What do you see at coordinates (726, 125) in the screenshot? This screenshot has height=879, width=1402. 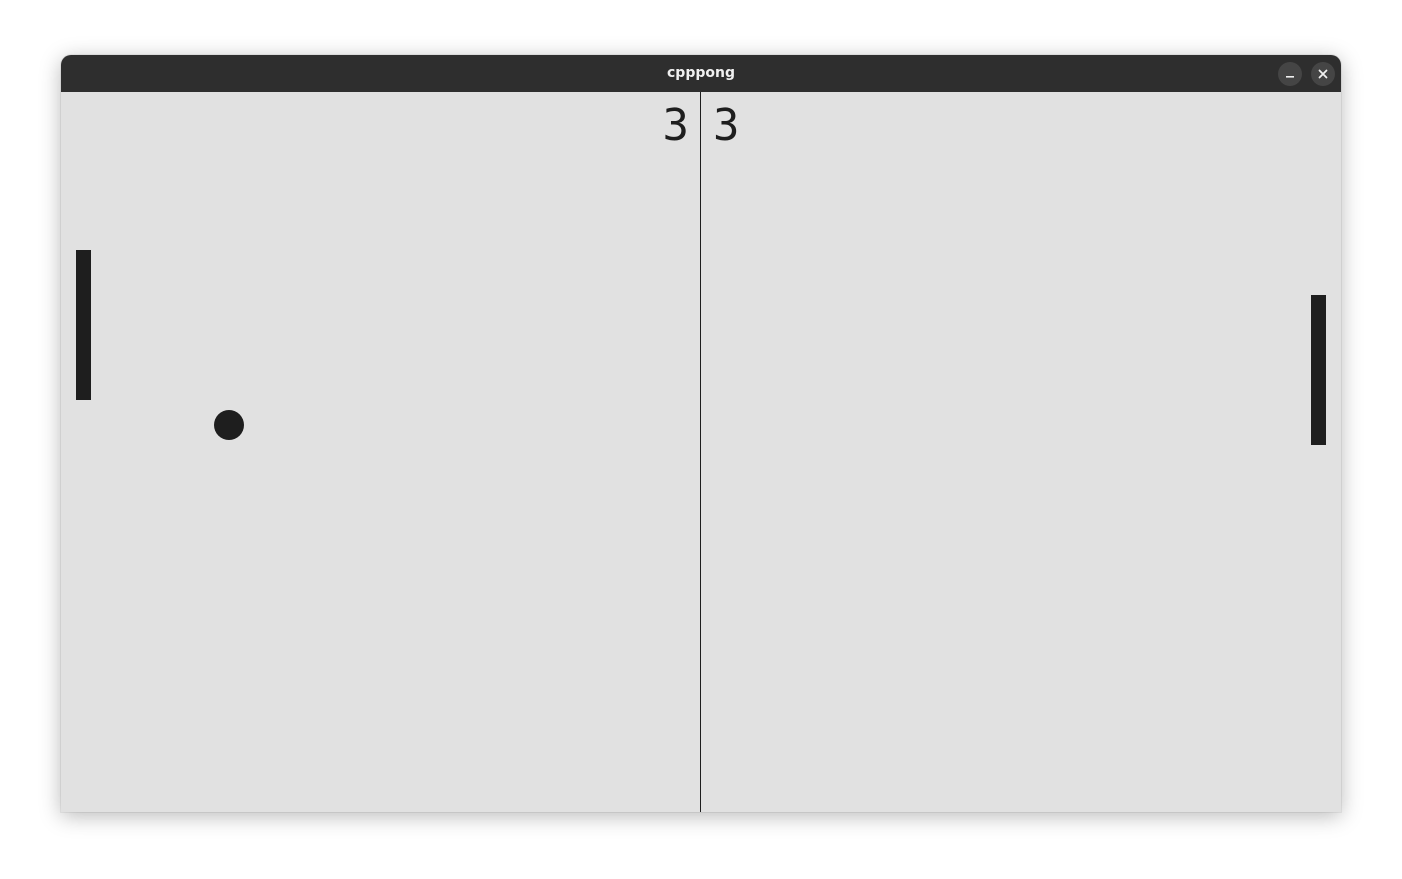 I see `right-score: 3` at bounding box center [726, 125].